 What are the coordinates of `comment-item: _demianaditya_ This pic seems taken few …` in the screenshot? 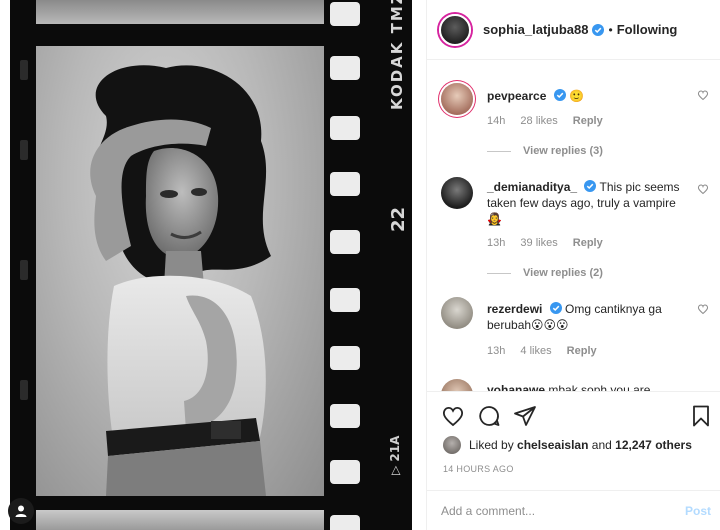 It's located at (576, 232).